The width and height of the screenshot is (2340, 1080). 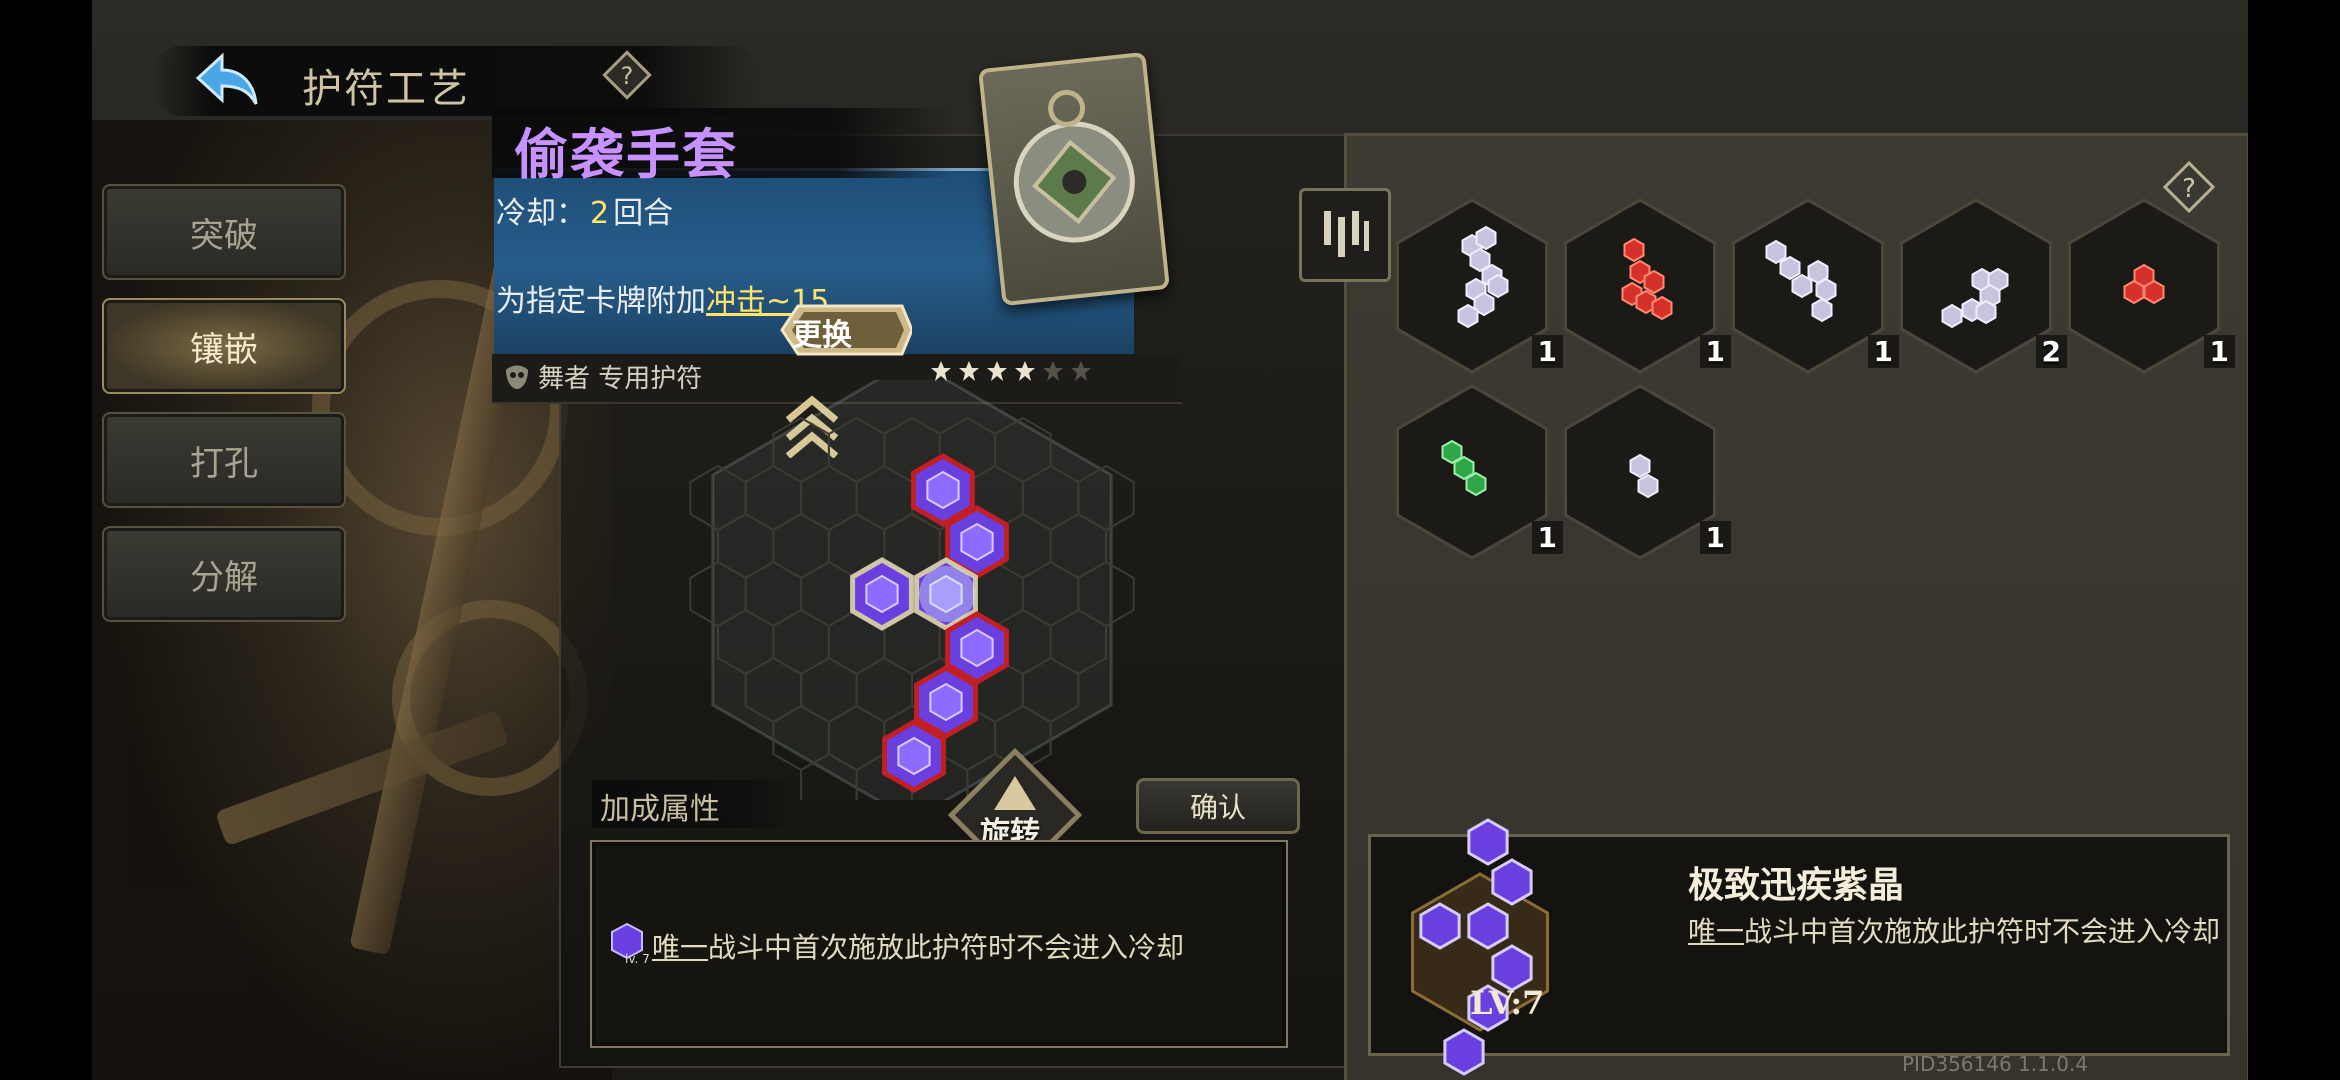 What do you see at coordinates (1995, 1064) in the screenshot?
I see `build-info: PID356146 1.1.0.4` at bounding box center [1995, 1064].